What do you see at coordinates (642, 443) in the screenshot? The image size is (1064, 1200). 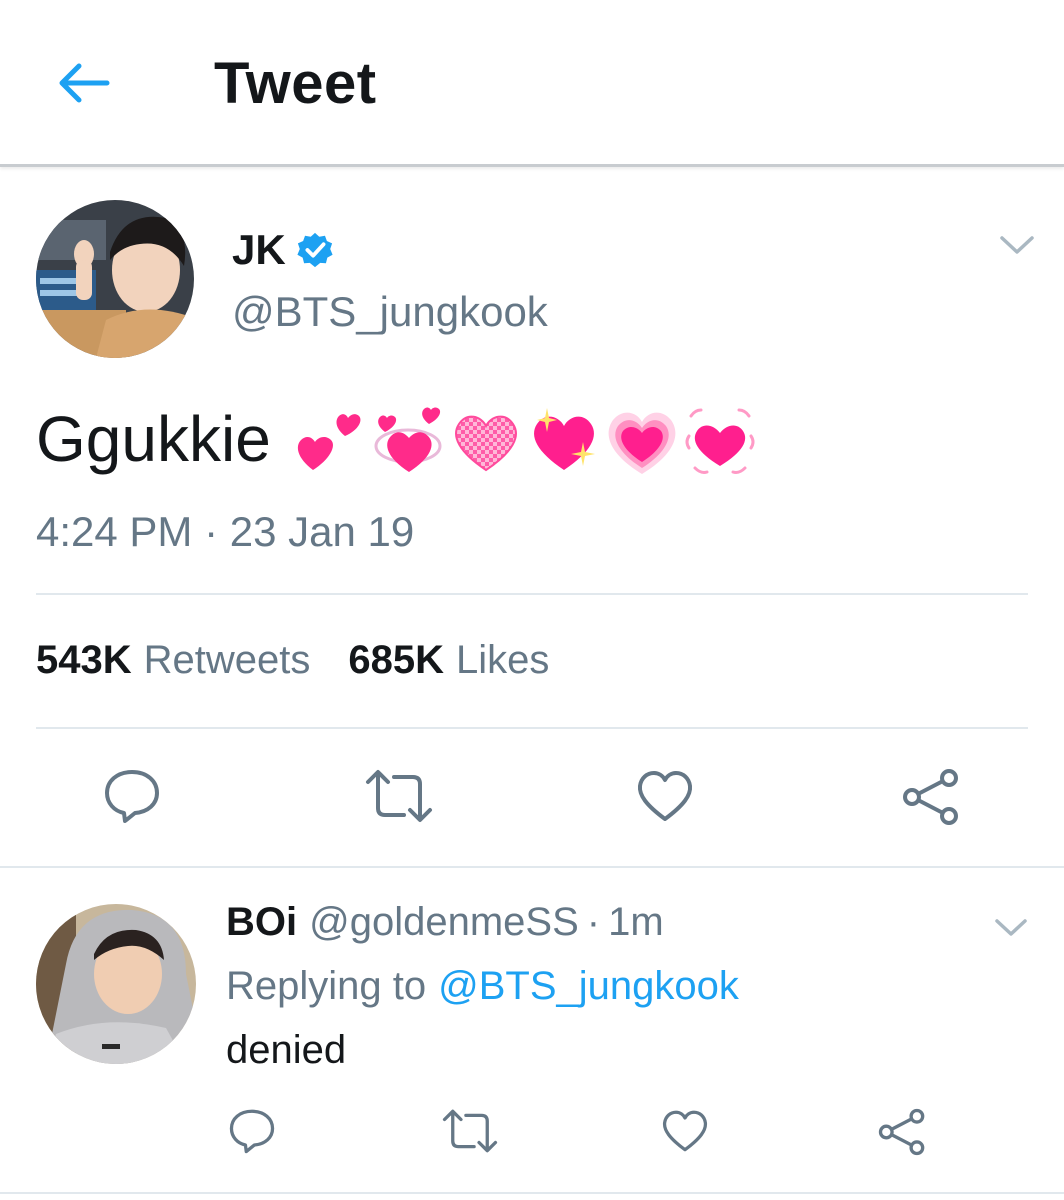 I see `growing-heart-icon` at bounding box center [642, 443].